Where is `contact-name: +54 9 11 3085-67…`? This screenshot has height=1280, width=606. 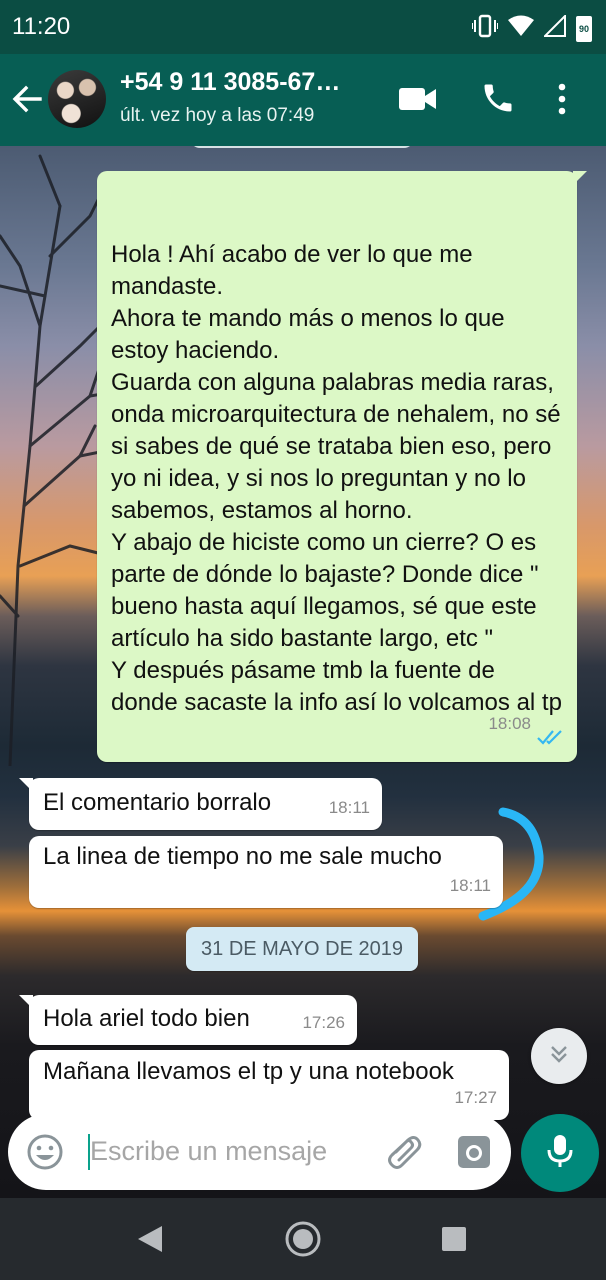 contact-name: +54 9 11 3085-67… is located at coordinates (230, 82).